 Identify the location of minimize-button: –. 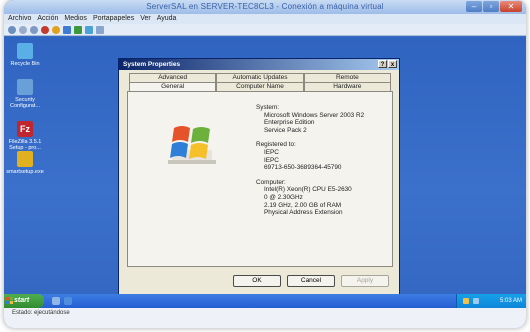
(474, 6).